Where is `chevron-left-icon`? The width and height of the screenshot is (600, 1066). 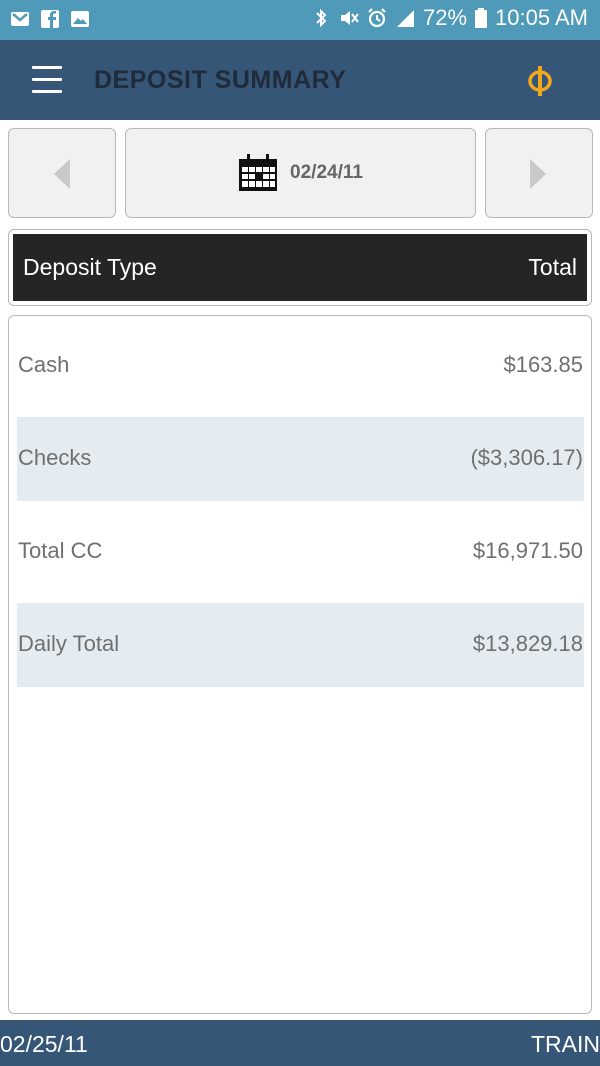
chevron-left-icon is located at coordinates (62, 174).